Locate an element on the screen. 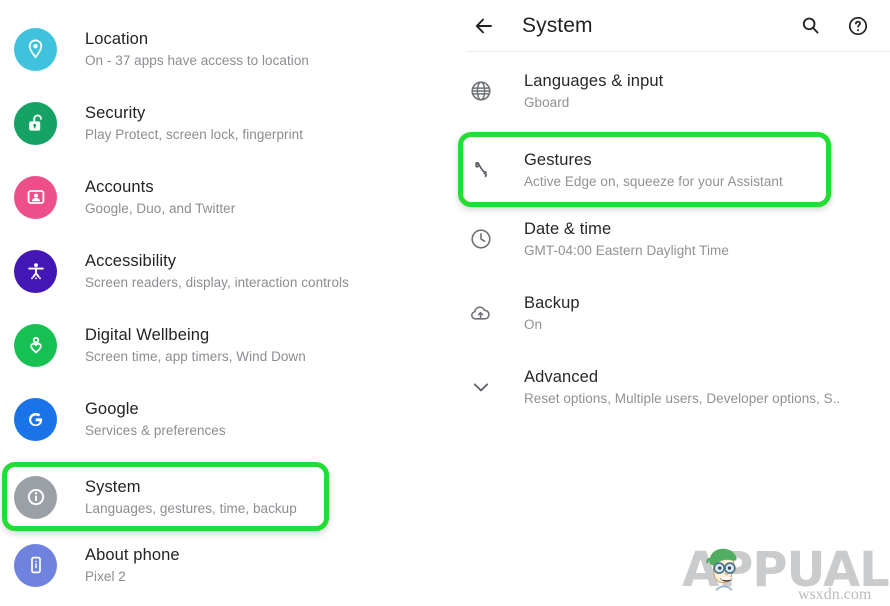  heart-person-icon is located at coordinates (35, 345).